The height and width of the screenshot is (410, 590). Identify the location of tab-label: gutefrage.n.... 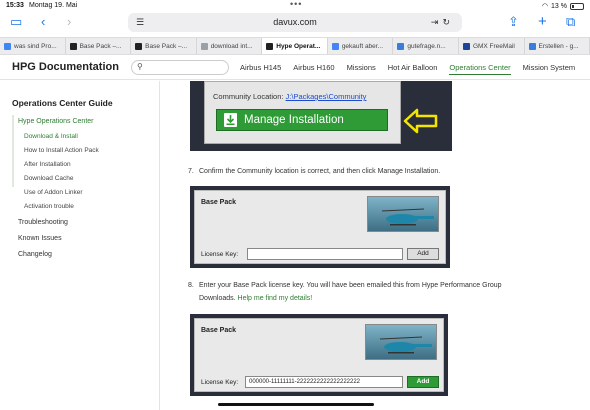
(426, 46).